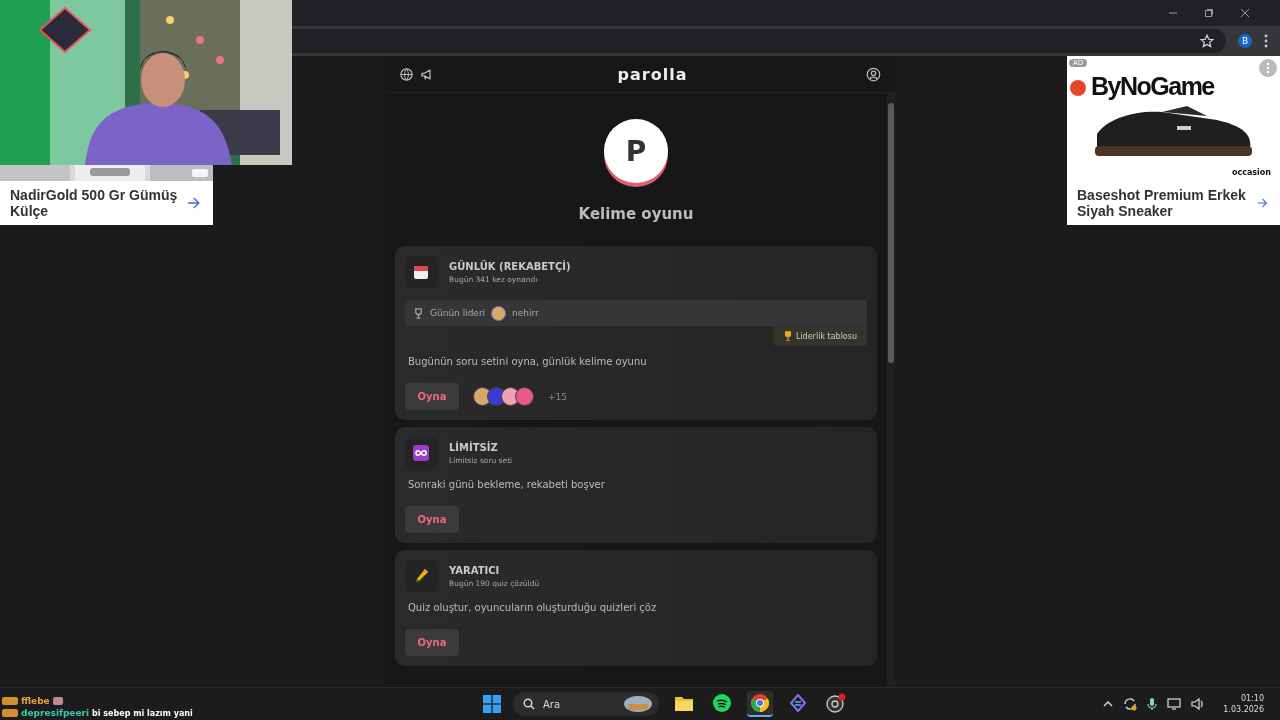  I want to click on chat-username: fflebe, so click(35, 701).